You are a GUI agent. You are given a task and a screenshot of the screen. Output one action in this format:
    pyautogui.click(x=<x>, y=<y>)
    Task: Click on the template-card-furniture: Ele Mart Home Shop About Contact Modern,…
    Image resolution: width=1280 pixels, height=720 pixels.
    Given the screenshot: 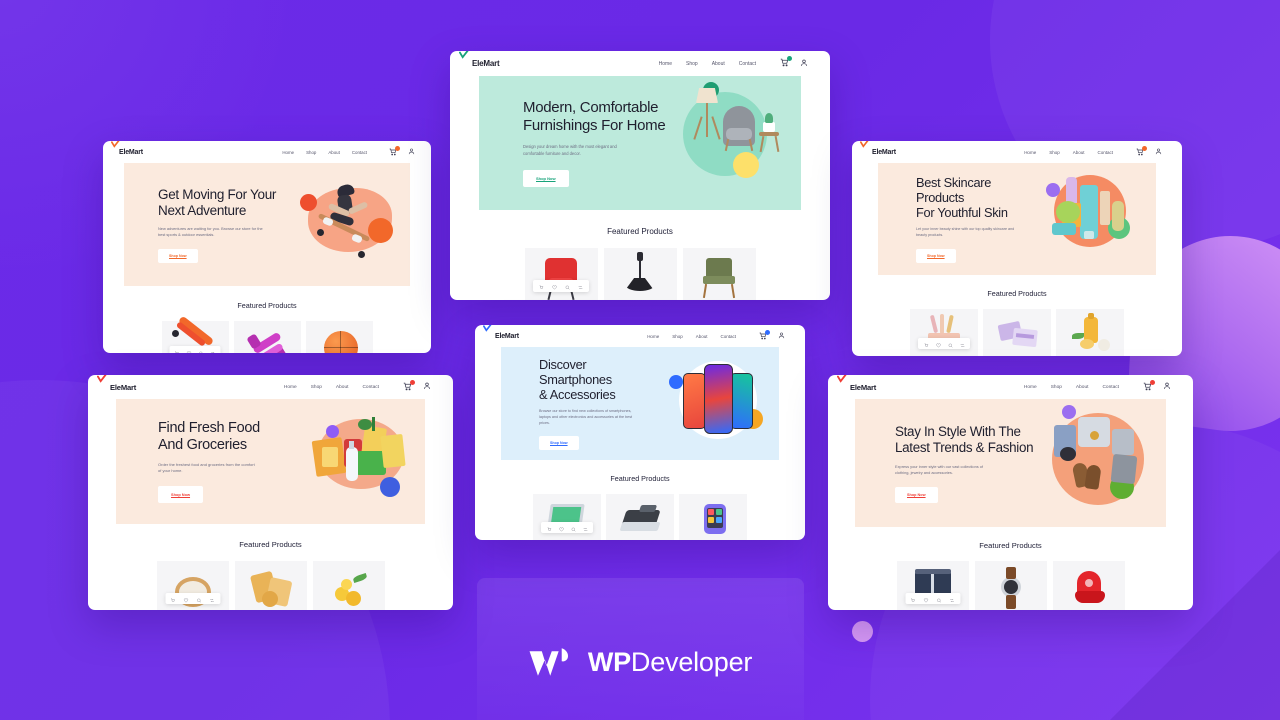 What is the action you would take?
    pyautogui.click(x=640, y=175)
    